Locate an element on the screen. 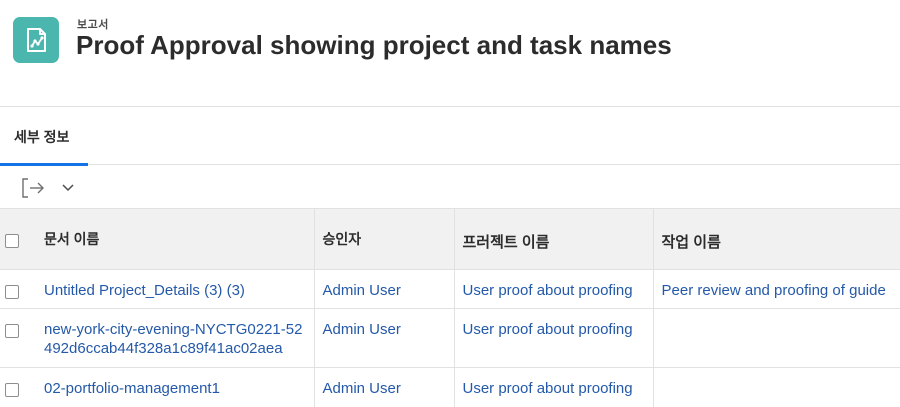  document-name-cell: 02-portfolio-management1 is located at coordinates (179, 387).